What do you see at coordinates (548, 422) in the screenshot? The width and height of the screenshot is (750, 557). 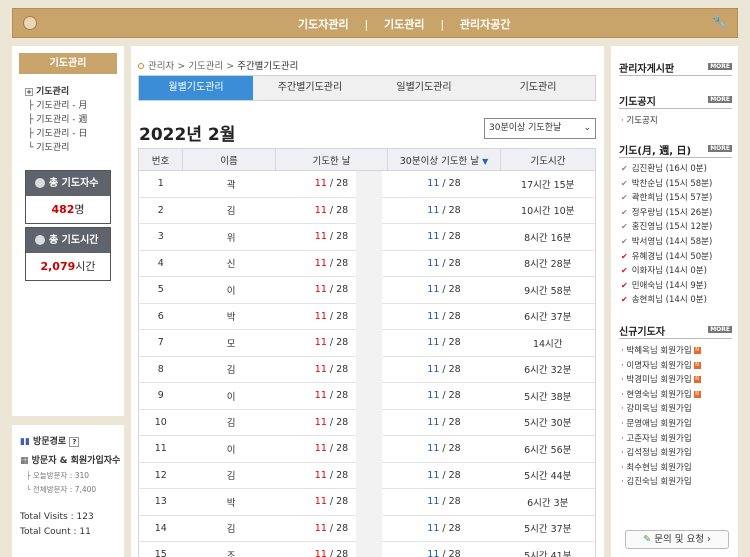 I see `cell-prayer-time: 5시간 30분` at bounding box center [548, 422].